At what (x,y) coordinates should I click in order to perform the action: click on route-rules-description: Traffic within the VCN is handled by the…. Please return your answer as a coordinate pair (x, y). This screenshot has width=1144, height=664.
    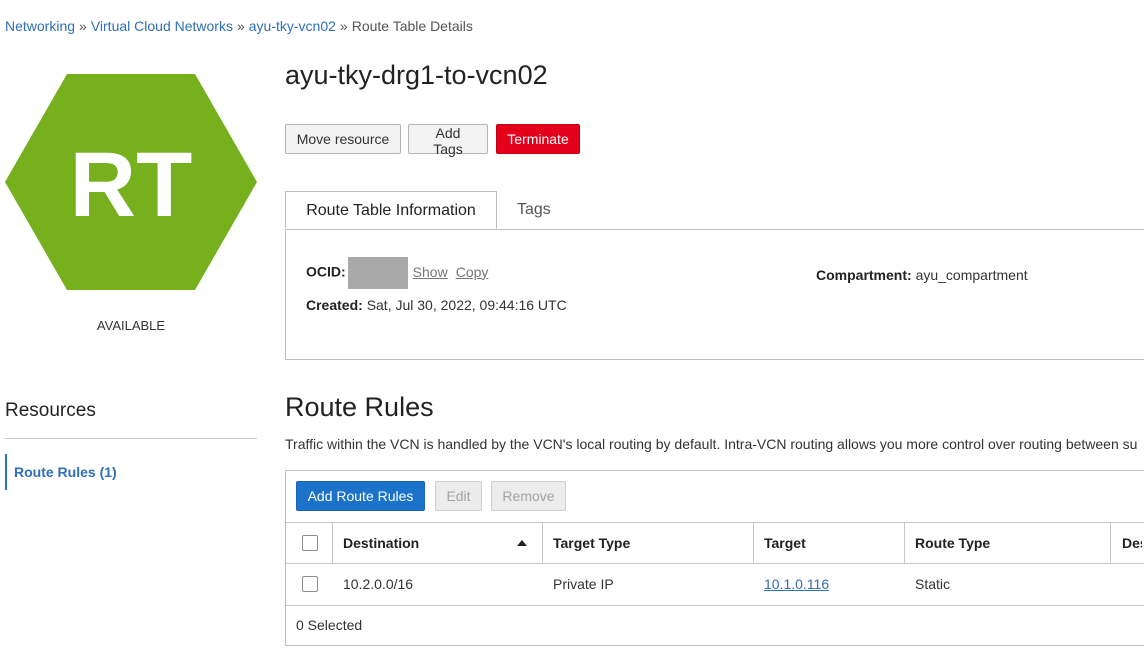
    Looking at the image, I should click on (711, 444).